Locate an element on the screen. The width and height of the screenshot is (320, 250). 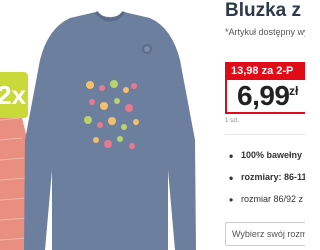
price-box: 6,99 zł is located at coordinates (265, 97).